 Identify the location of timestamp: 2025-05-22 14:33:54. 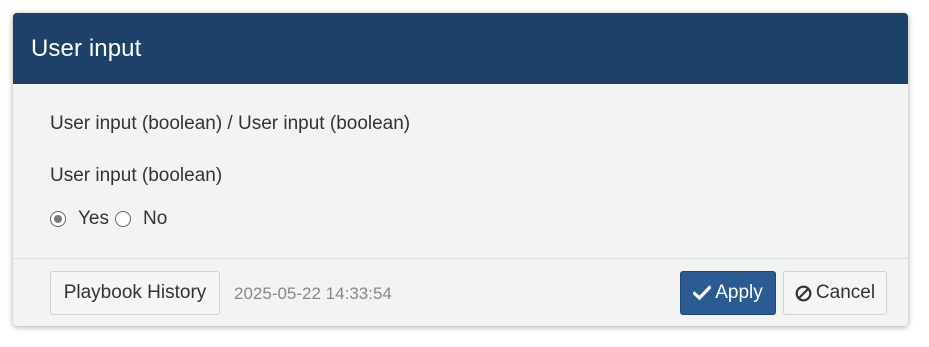
(313, 293).